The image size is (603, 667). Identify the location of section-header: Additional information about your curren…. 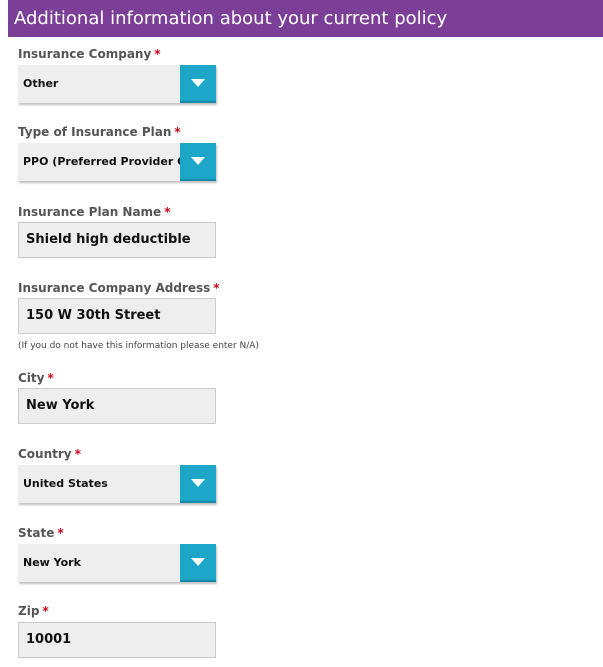
(305, 18).